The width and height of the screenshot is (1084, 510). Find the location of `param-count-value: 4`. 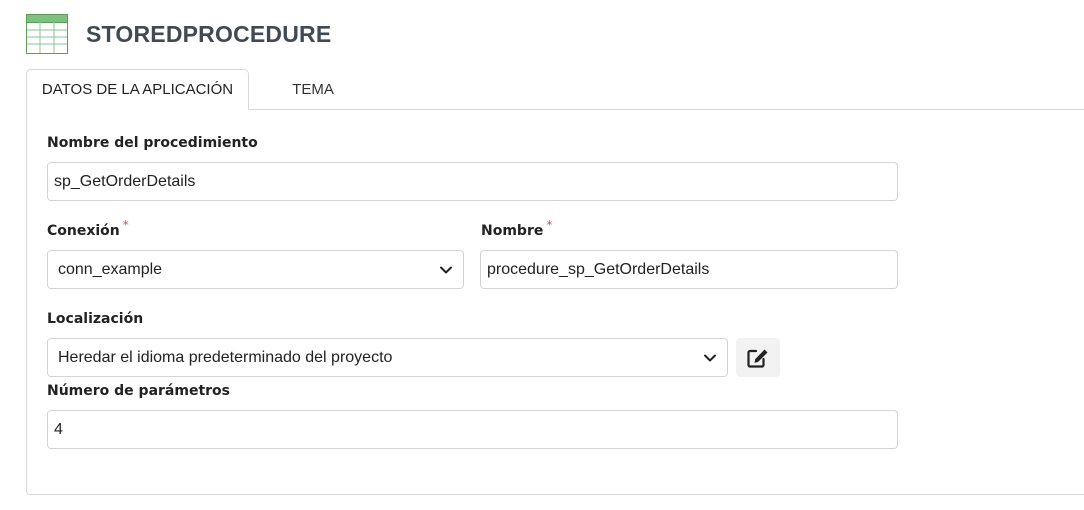

param-count-value: 4 is located at coordinates (58, 429).